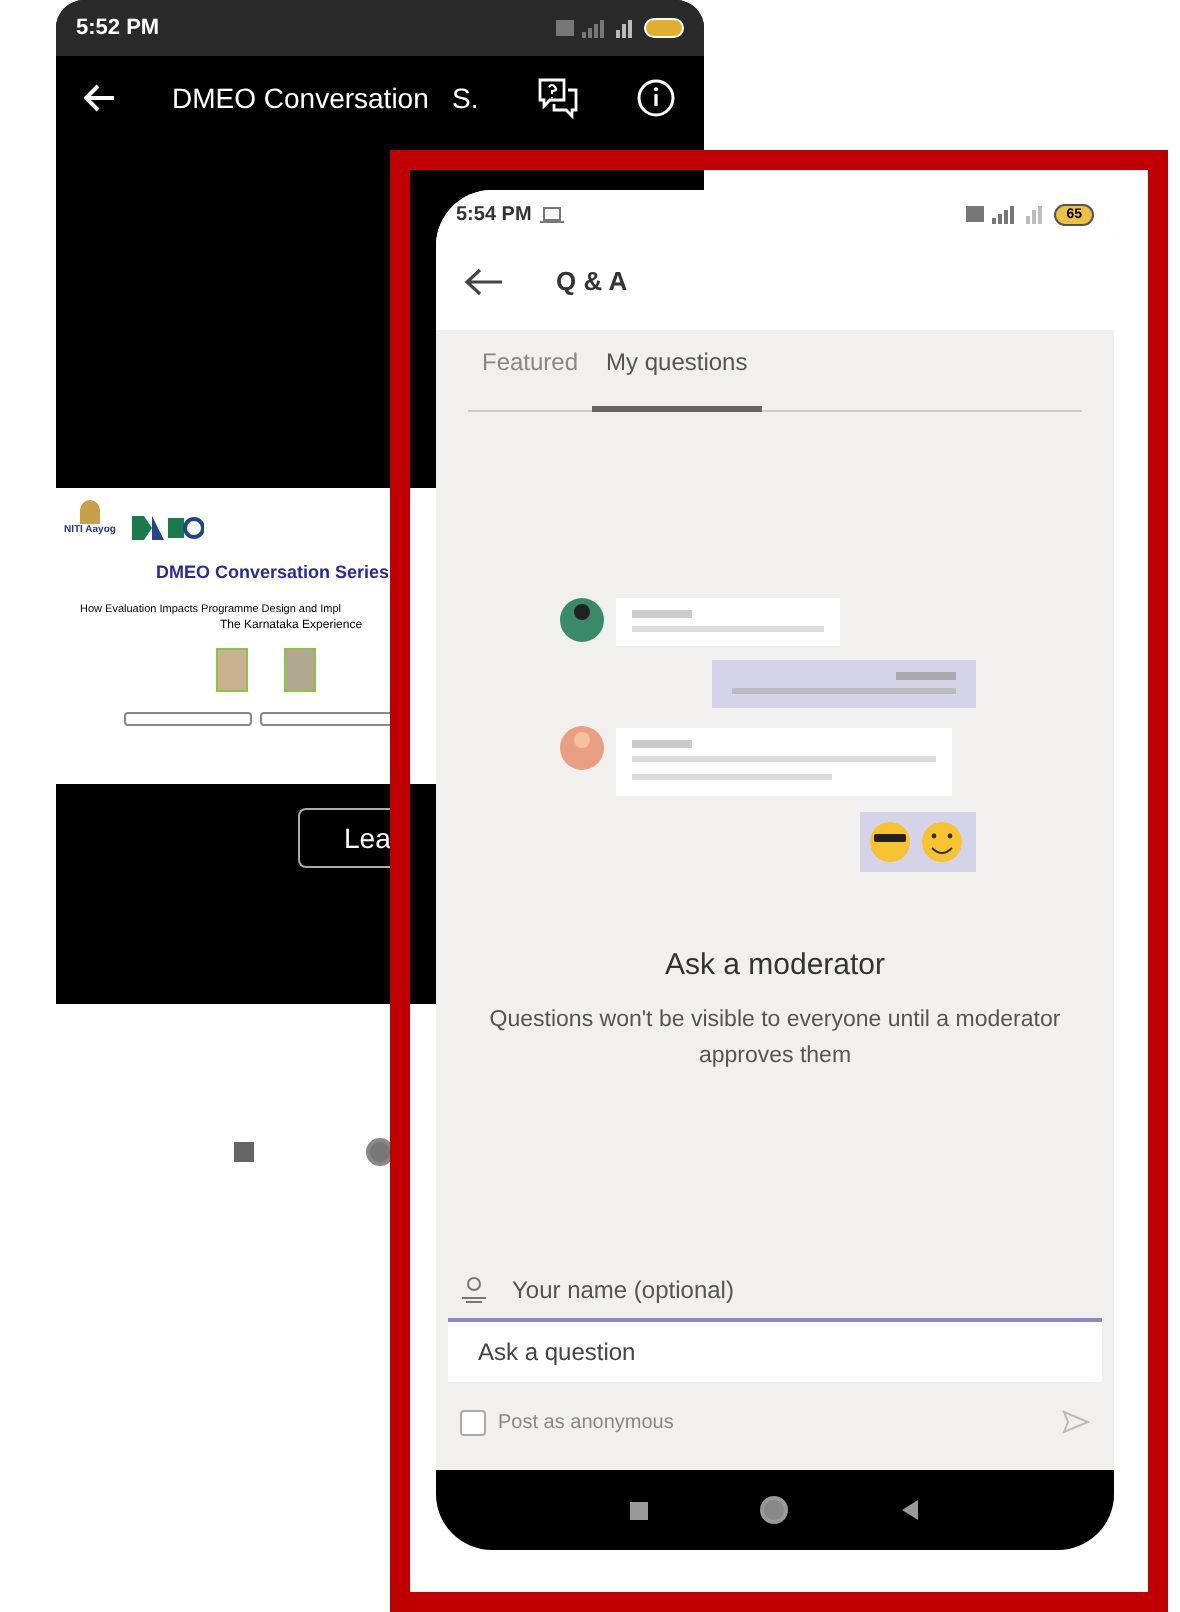 The image size is (1180, 1612). Describe the element at coordinates (910, 1510) in the screenshot. I see `back-triangle-icon` at that location.